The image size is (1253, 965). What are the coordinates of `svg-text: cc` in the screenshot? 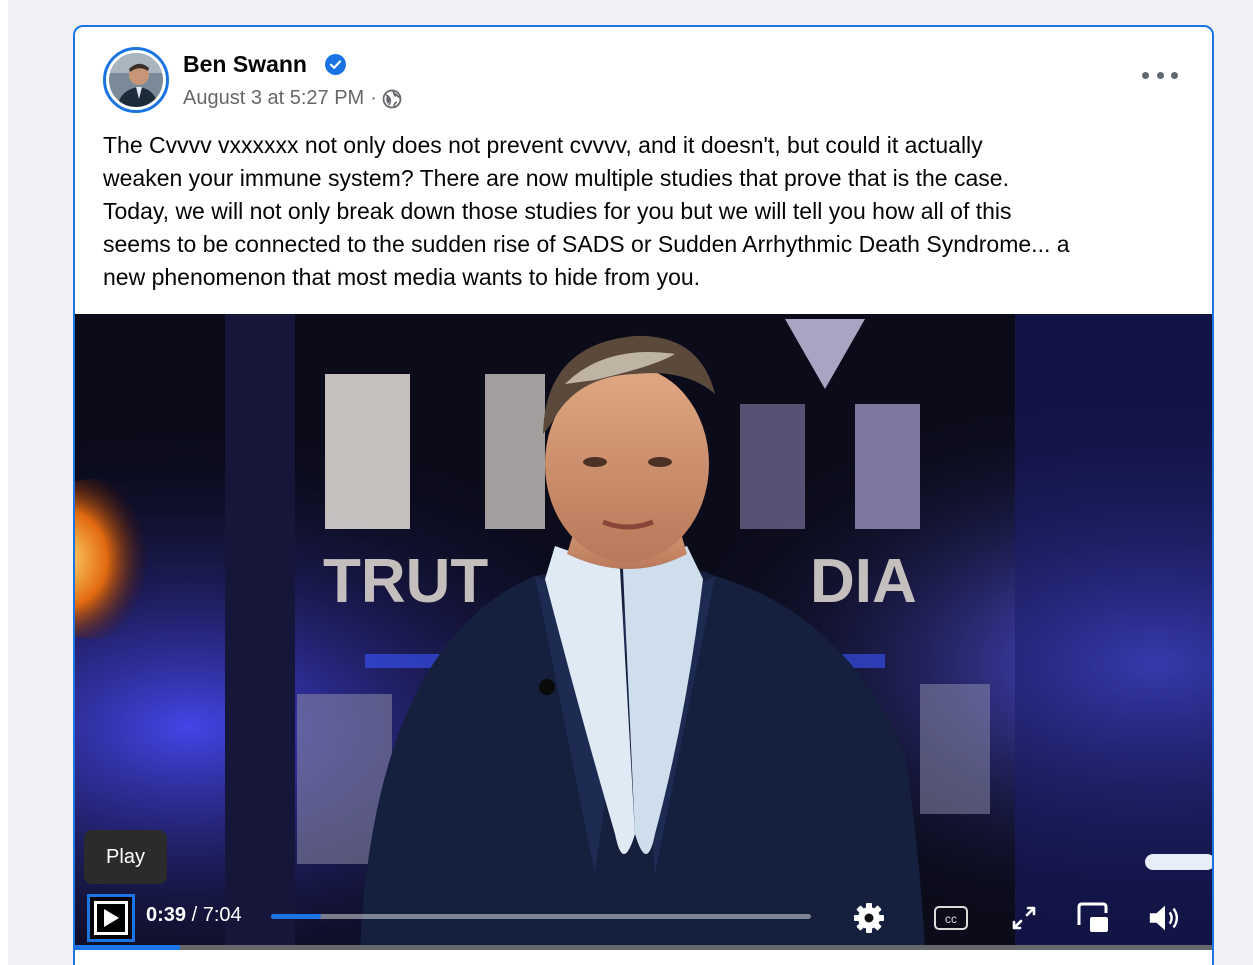 It's located at (951, 919).